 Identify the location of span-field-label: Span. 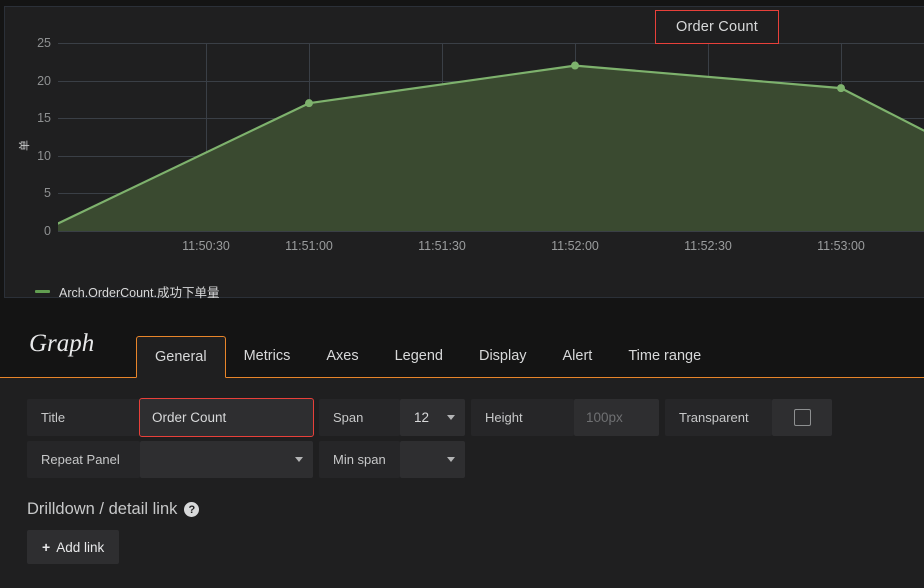
(359, 417).